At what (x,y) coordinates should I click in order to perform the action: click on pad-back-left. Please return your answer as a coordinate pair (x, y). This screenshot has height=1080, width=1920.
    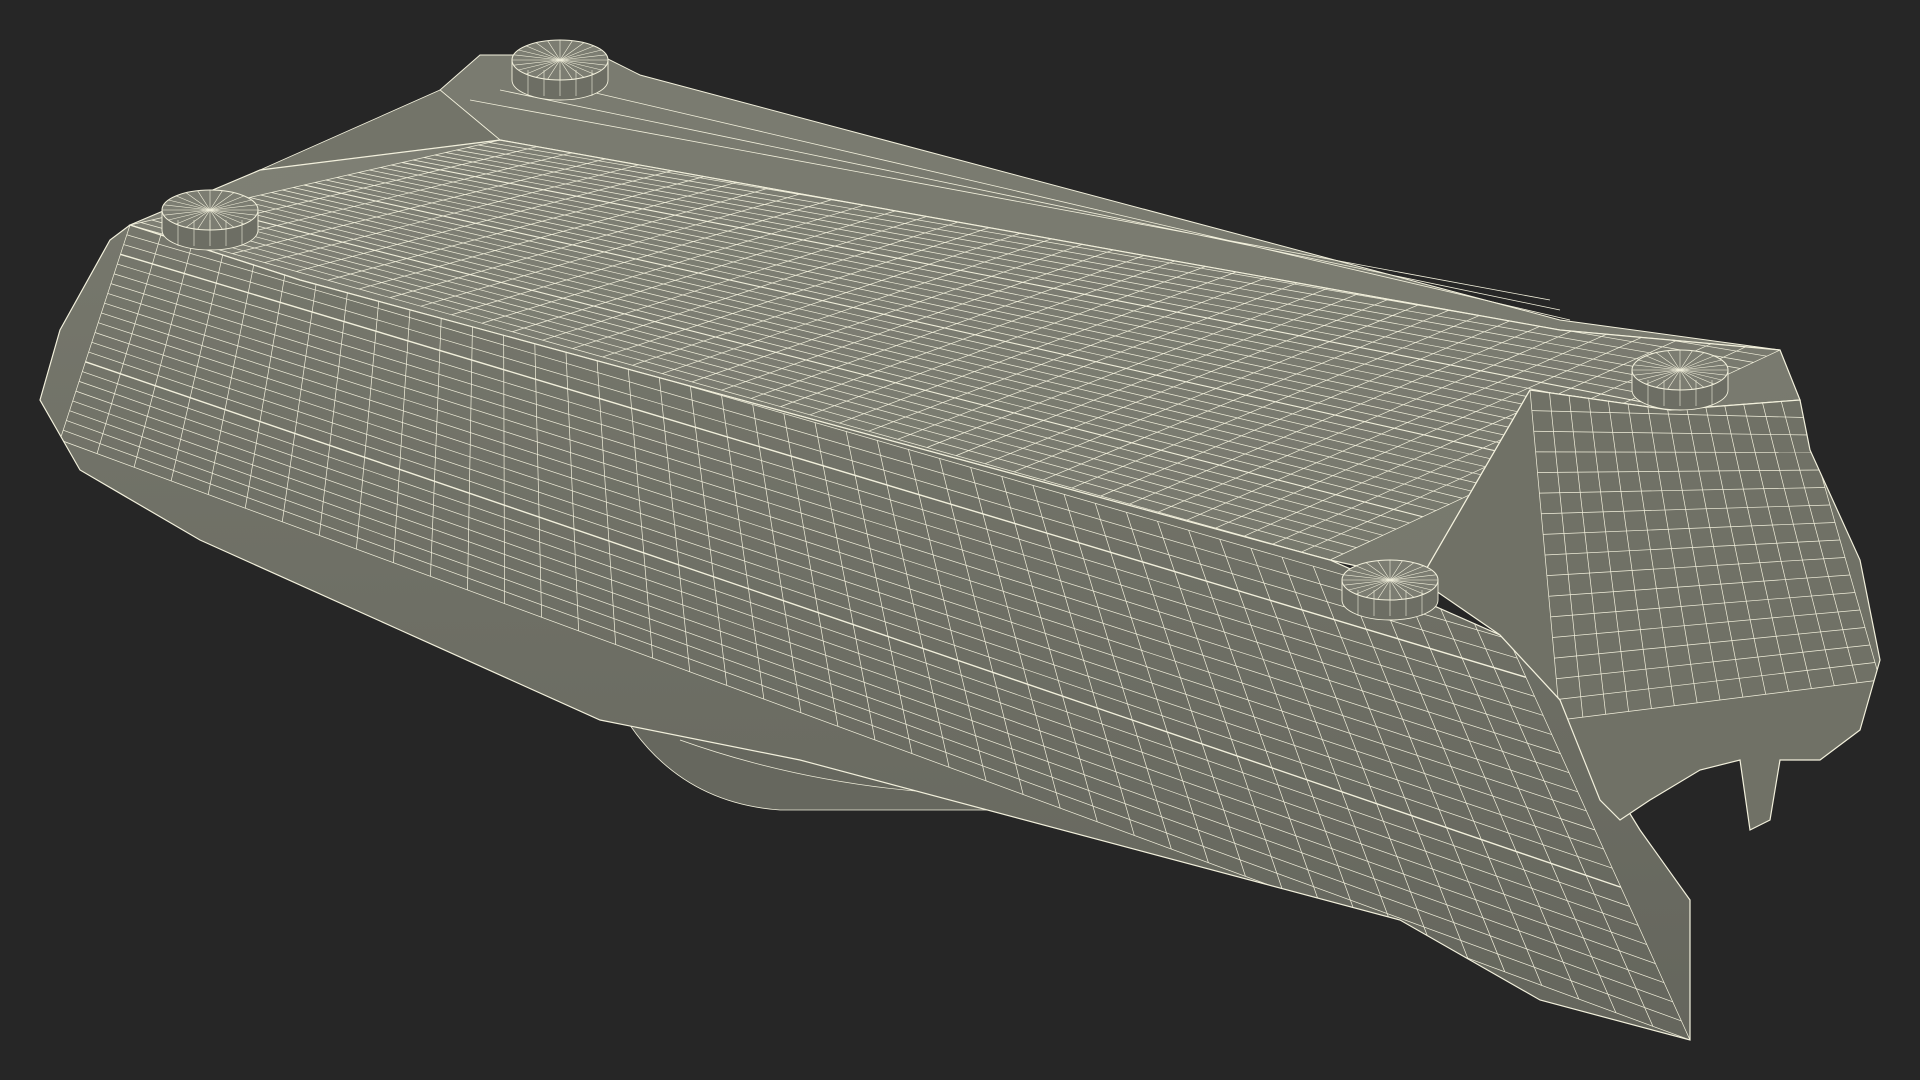
    Looking at the image, I should click on (560, 70).